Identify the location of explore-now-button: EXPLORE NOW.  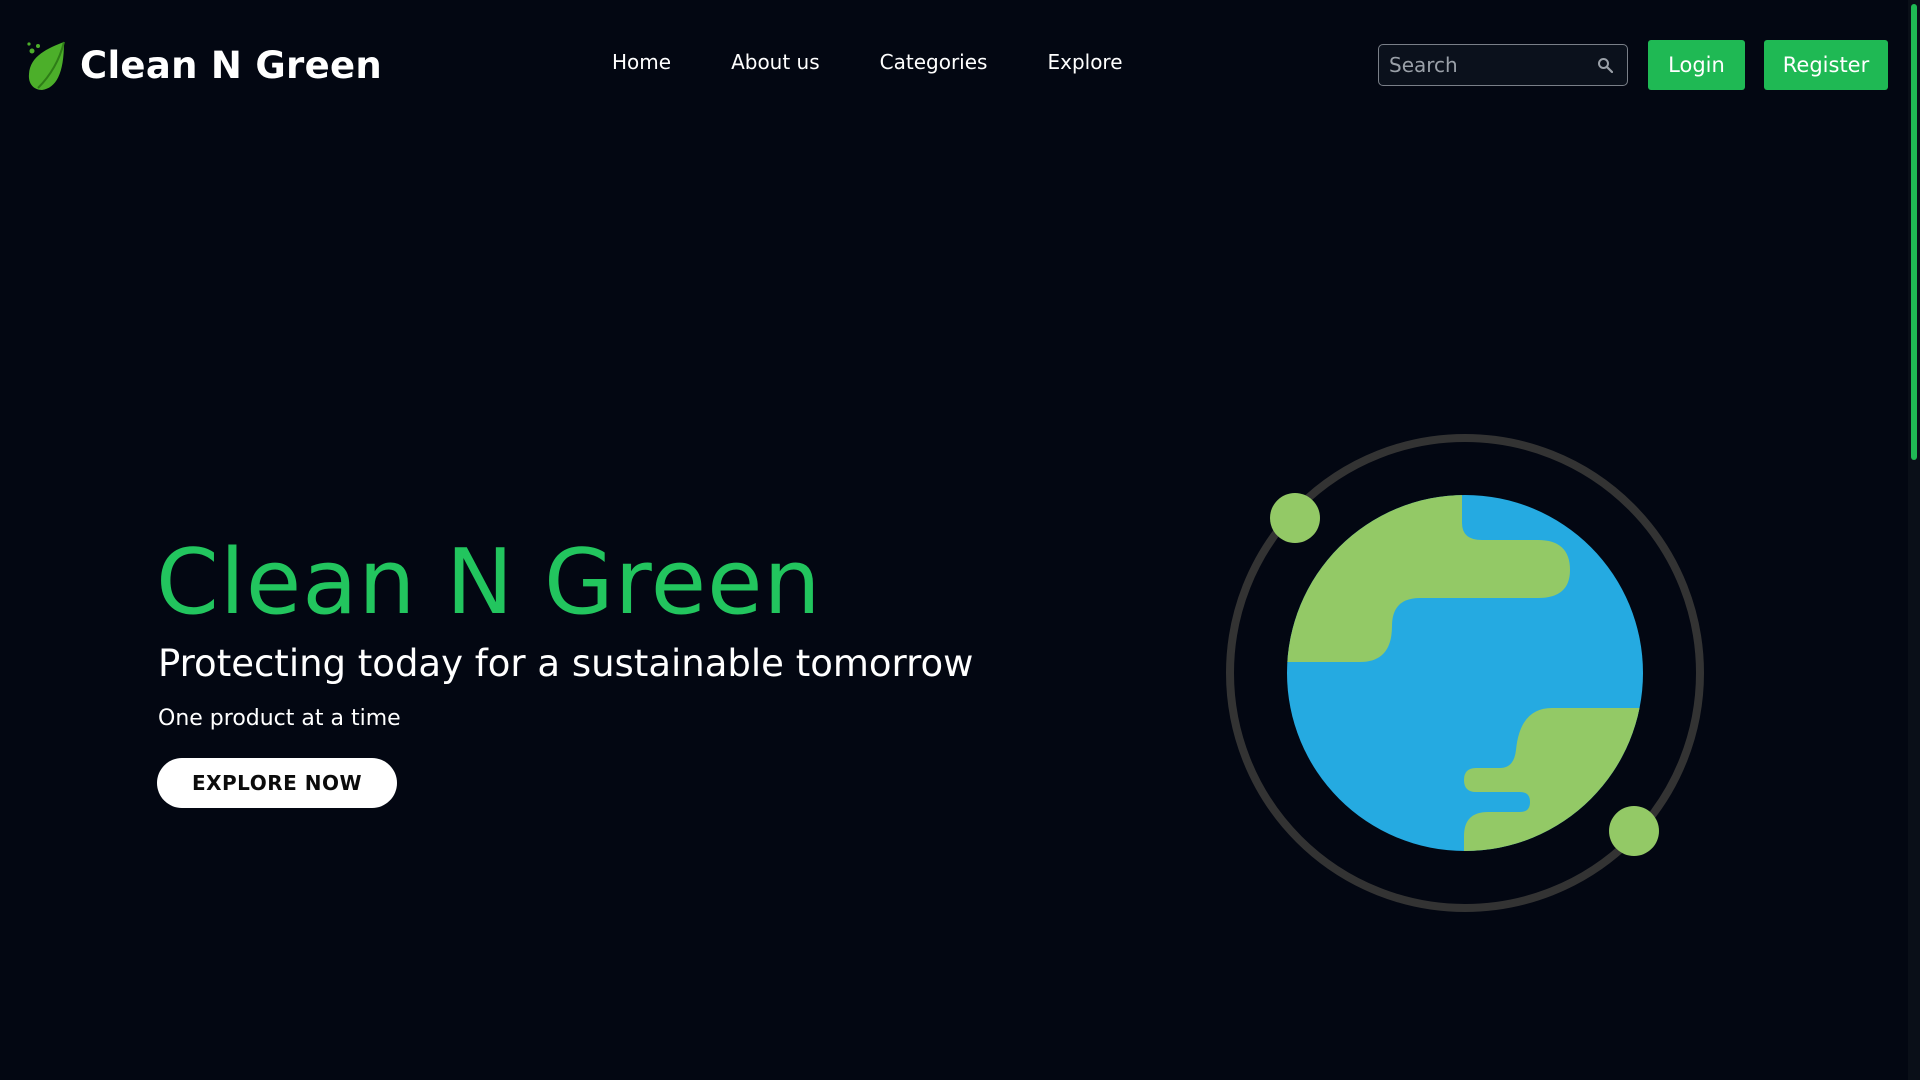
(277, 783).